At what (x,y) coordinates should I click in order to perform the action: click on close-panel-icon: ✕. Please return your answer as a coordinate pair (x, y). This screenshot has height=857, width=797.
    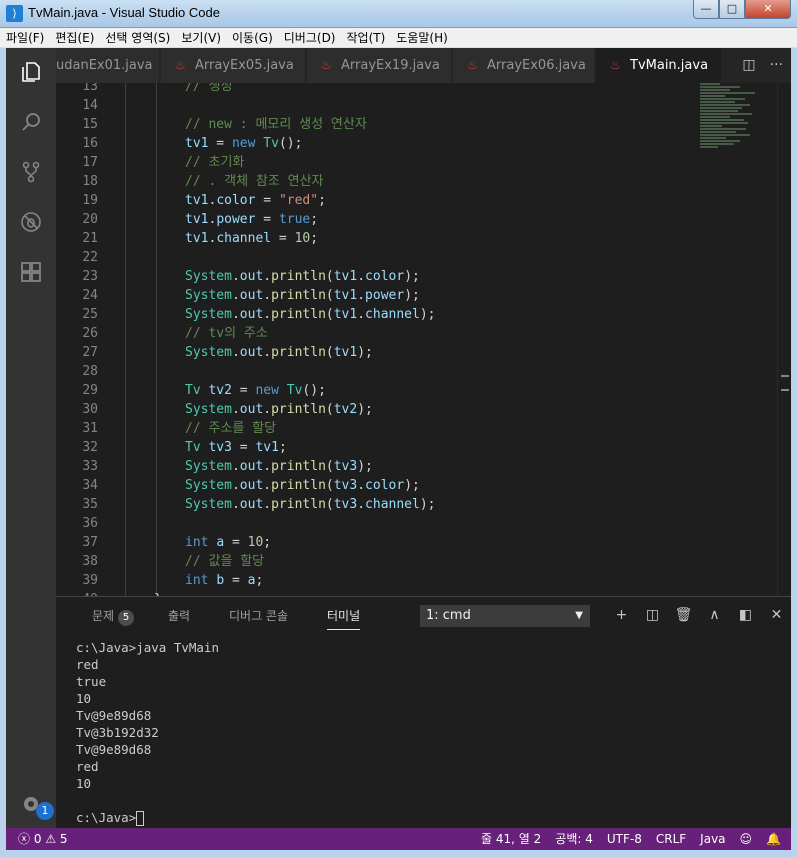
    Looking at the image, I should click on (776, 615).